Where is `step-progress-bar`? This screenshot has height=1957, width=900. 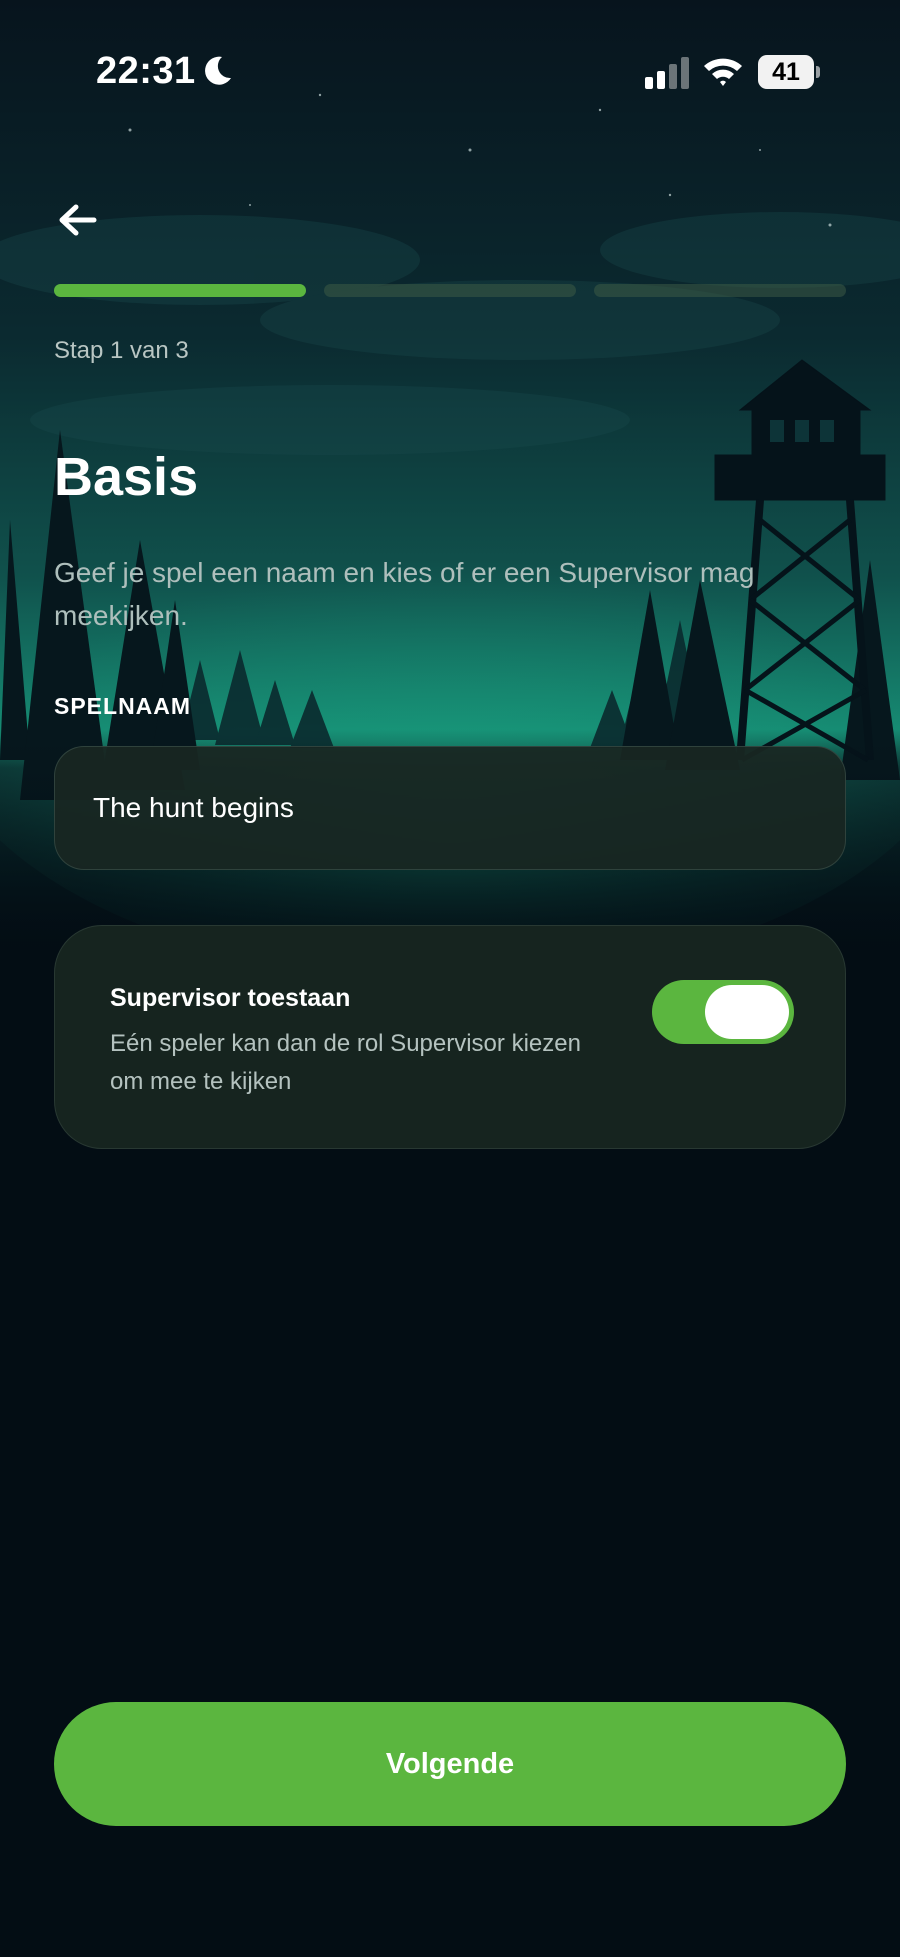
step-progress-bar is located at coordinates (450, 290).